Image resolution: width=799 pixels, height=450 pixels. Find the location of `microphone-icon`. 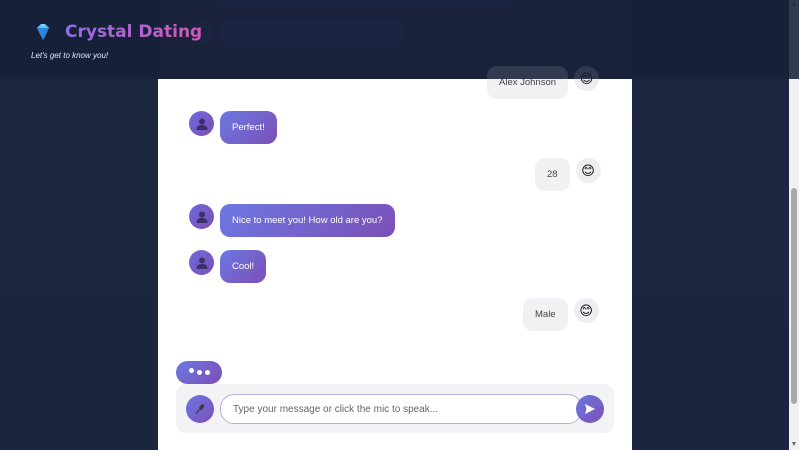

microphone-icon is located at coordinates (200, 409).